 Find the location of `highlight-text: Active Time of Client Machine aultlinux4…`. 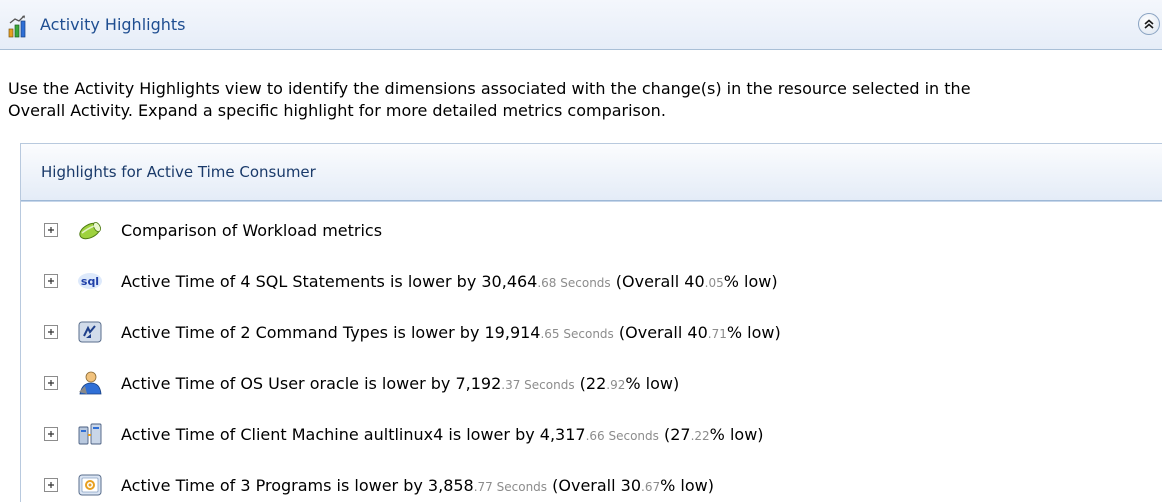

highlight-text: Active Time of Client Machine aultlinux4… is located at coordinates (442, 434).